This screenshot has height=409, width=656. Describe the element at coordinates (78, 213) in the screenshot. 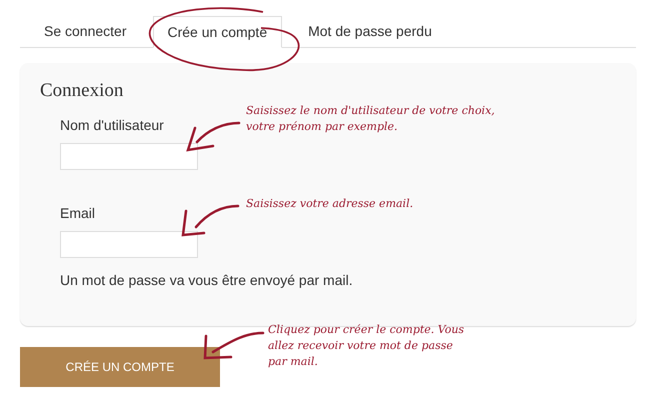

I see `field-label: Email` at that location.